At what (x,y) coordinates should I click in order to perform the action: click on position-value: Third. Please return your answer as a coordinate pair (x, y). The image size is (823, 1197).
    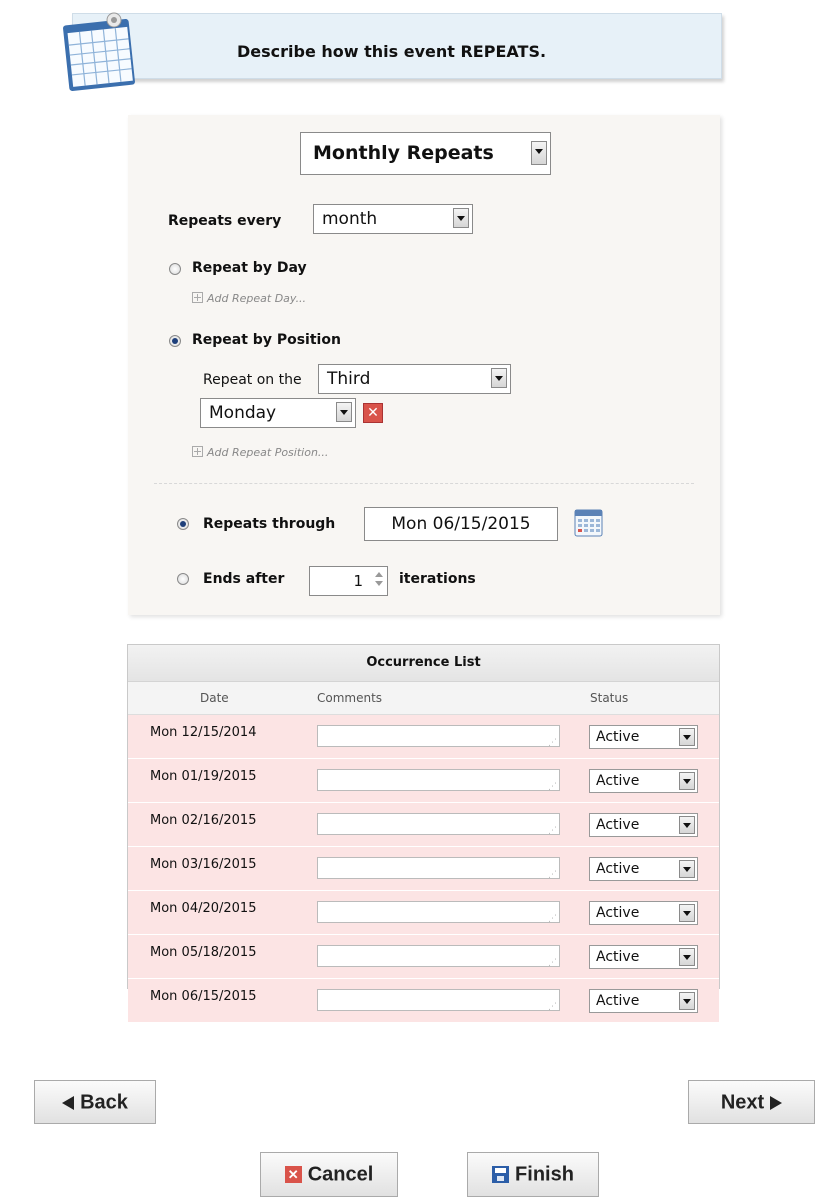
    Looking at the image, I should click on (349, 379).